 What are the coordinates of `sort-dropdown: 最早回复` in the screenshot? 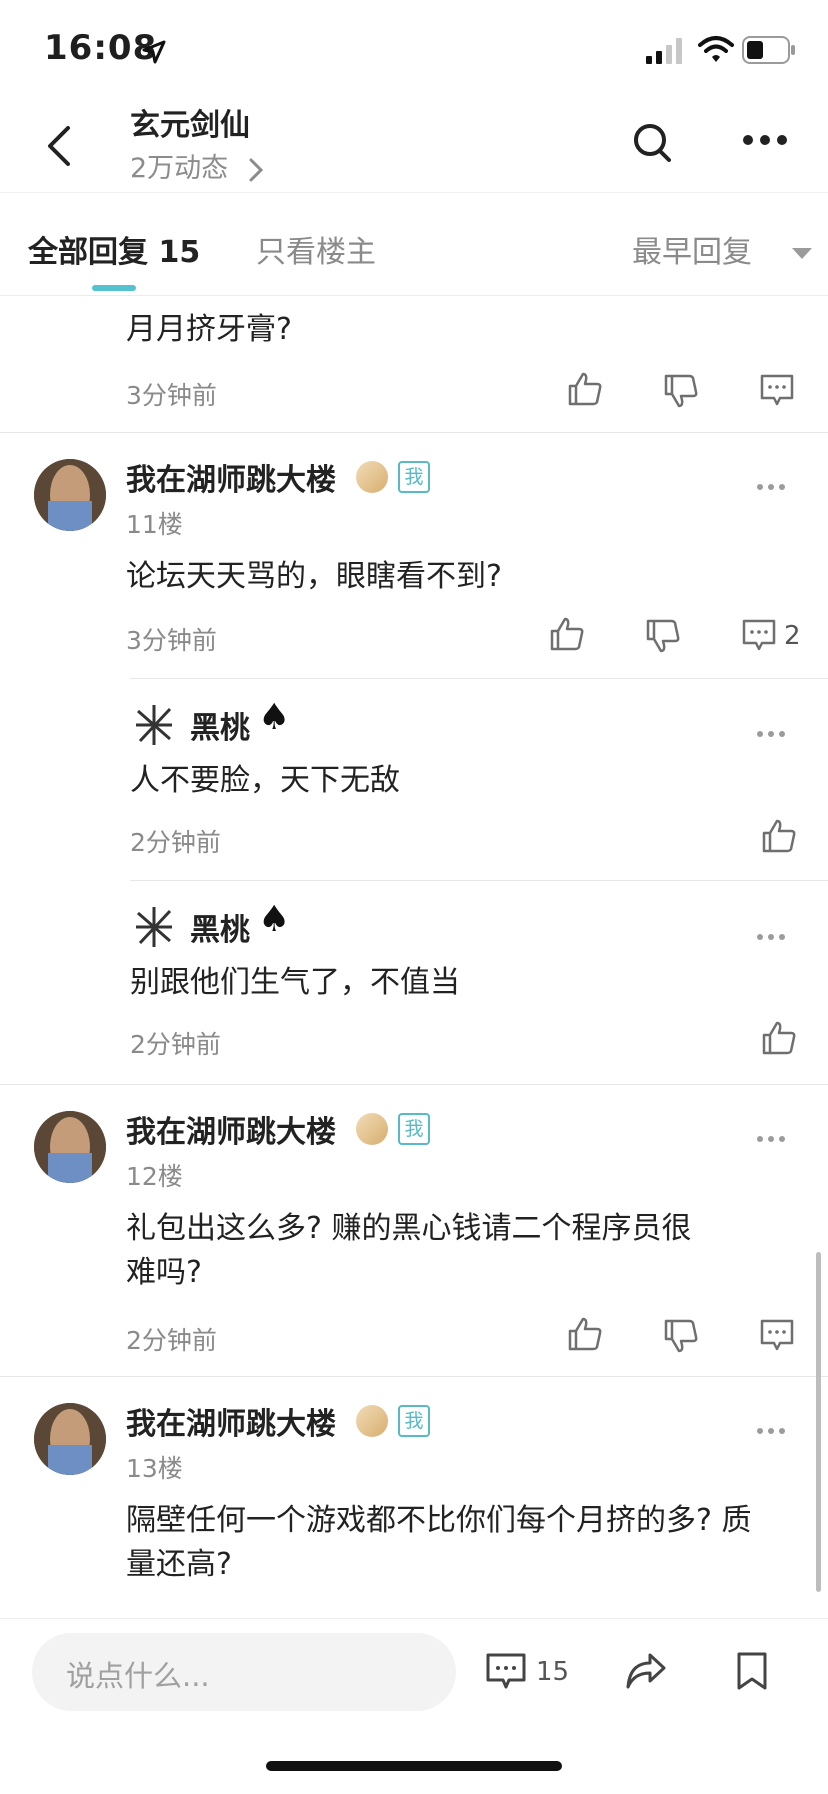 It's located at (722, 249).